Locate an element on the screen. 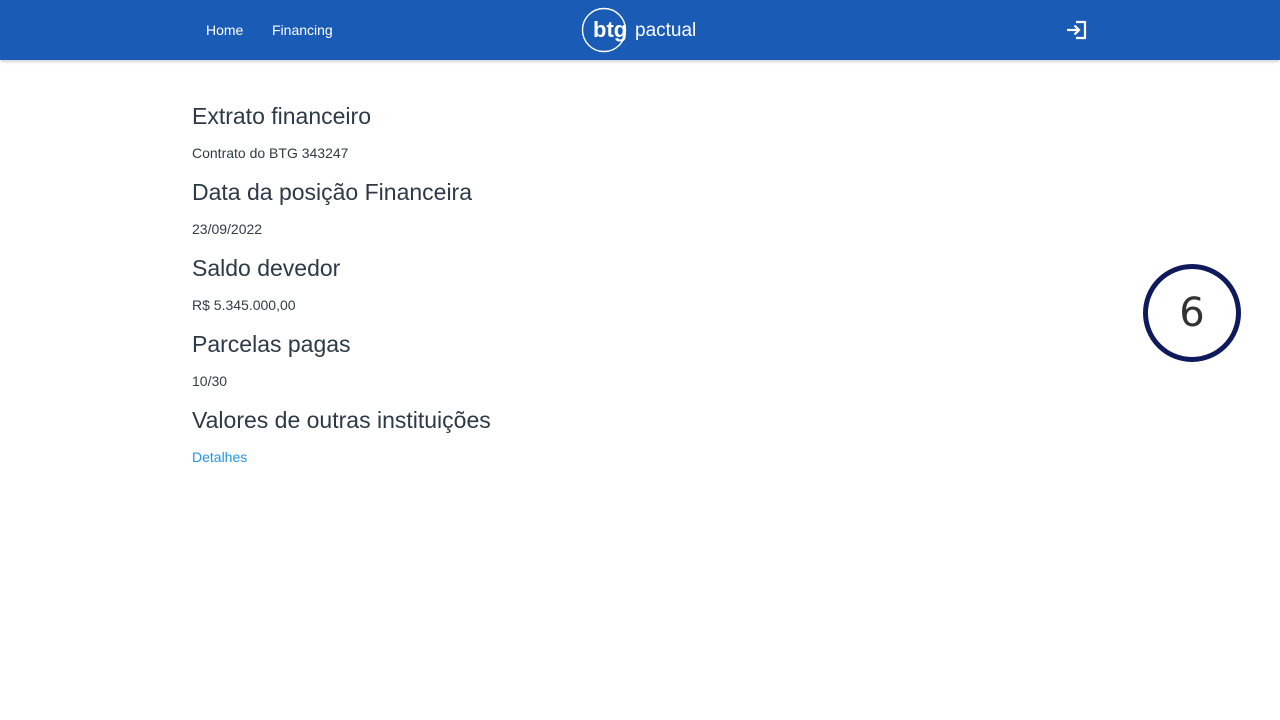 This screenshot has height=720, width=1280. step-number: 6 is located at coordinates (1192, 313).